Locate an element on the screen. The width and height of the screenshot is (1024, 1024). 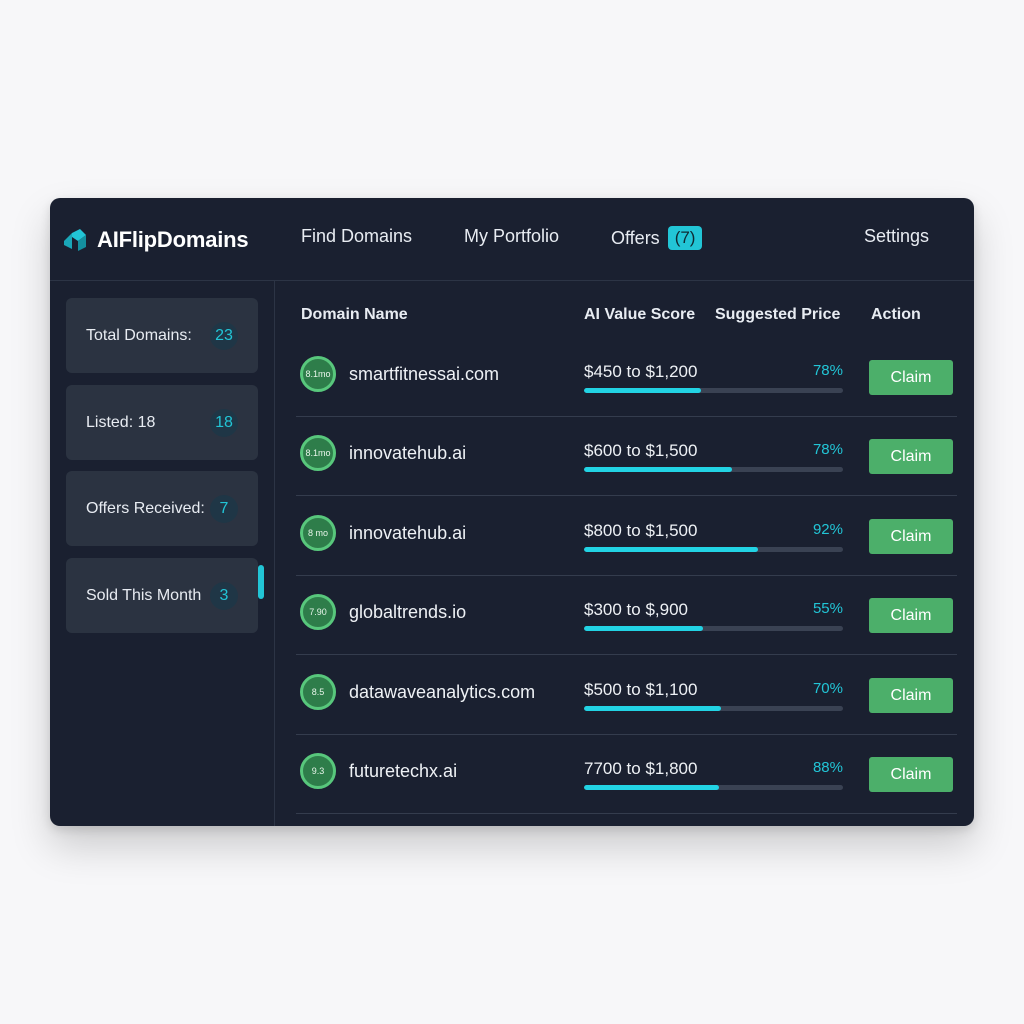
score-percent: 55% is located at coordinates (827, 608).